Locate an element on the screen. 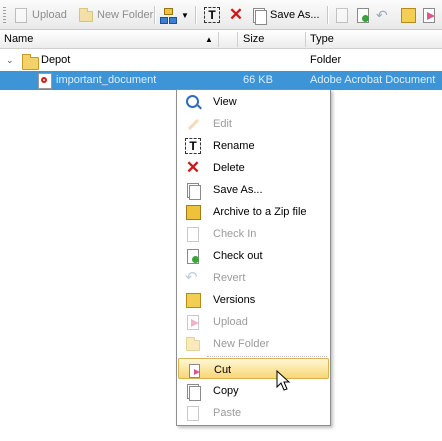 The image size is (442, 441). menu-separator is located at coordinates (267, 356).